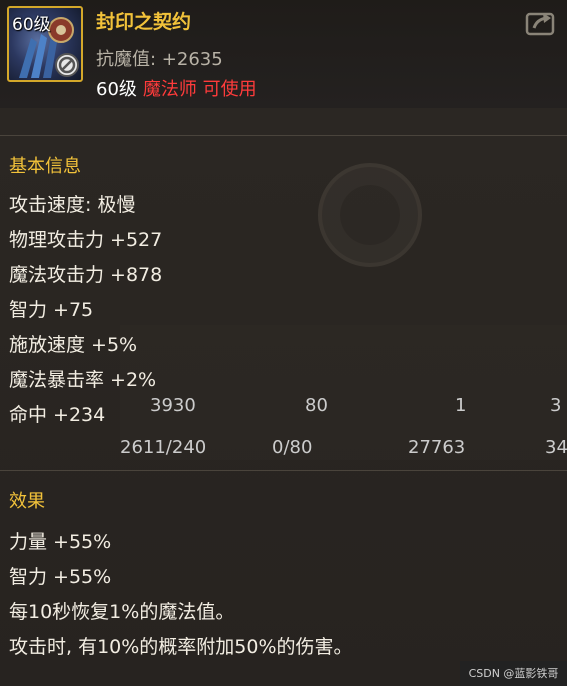  What do you see at coordinates (181, 647) in the screenshot?
I see `effect-bonus-damage: 攻击时, 有10%的概率附加50%的伤害。` at bounding box center [181, 647].